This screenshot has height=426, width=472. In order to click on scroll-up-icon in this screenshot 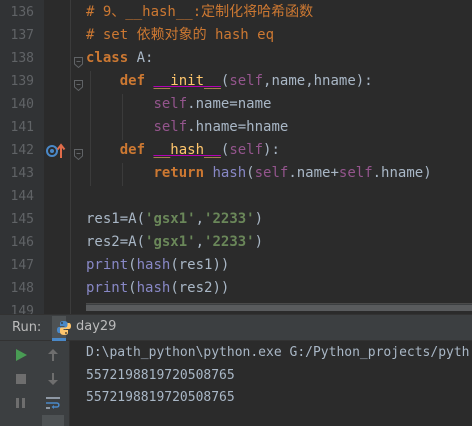, I will do `click(53, 355)`.